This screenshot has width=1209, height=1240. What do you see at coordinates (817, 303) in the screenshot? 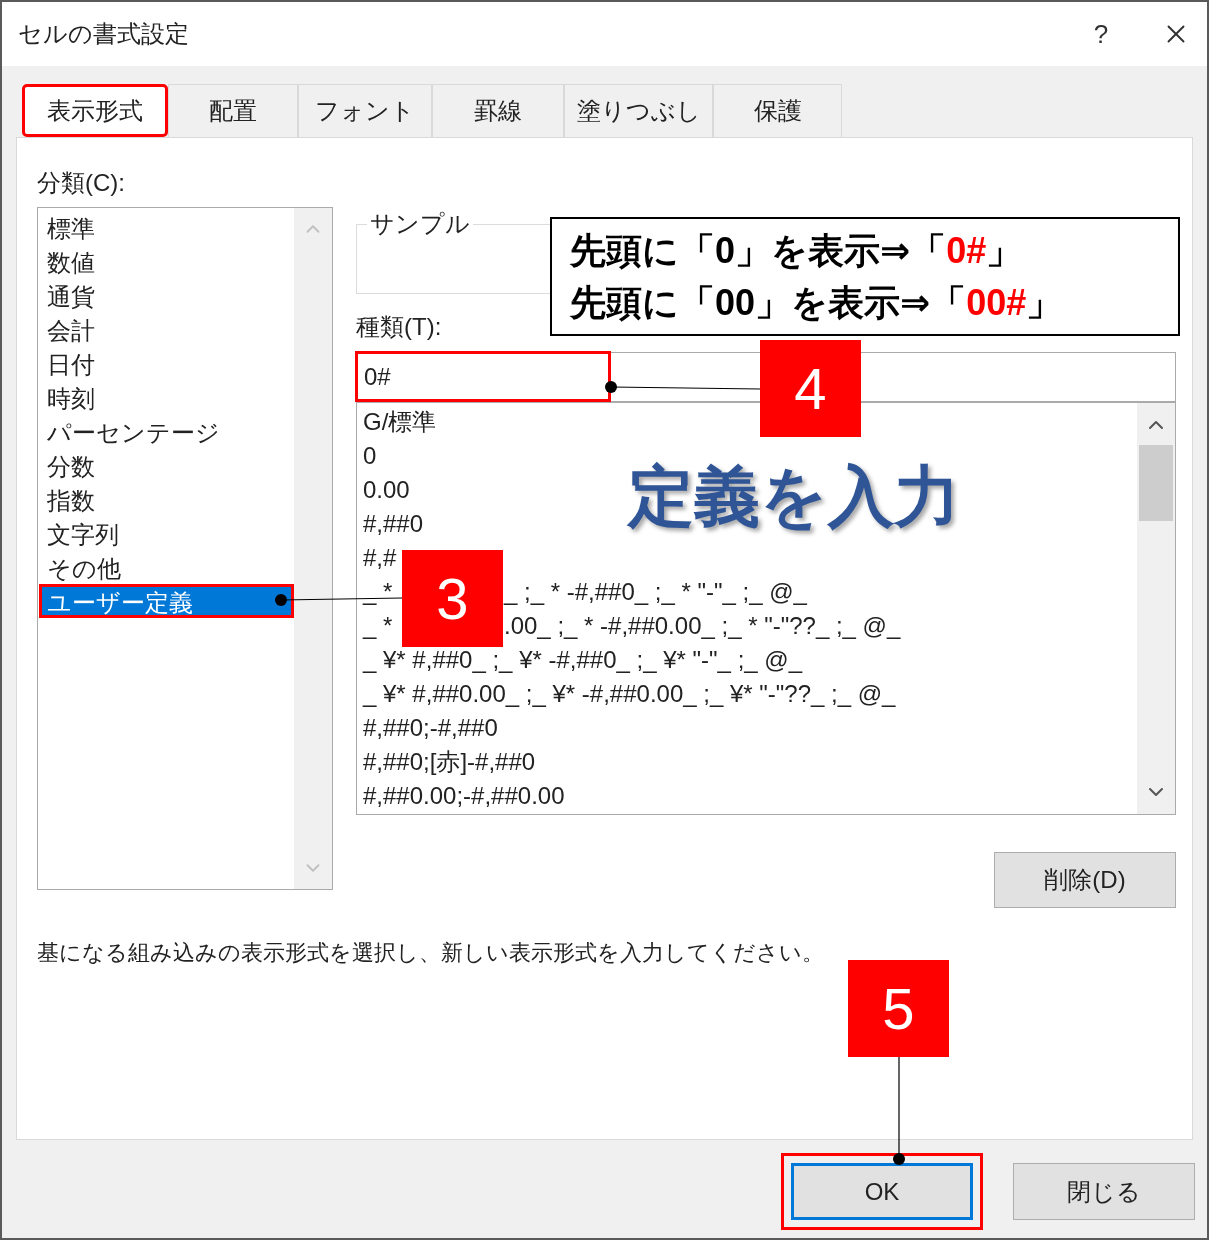
I see `callout-text: 先頭に「00」を表示⇒「00#」` at bounding box center [817, 303].